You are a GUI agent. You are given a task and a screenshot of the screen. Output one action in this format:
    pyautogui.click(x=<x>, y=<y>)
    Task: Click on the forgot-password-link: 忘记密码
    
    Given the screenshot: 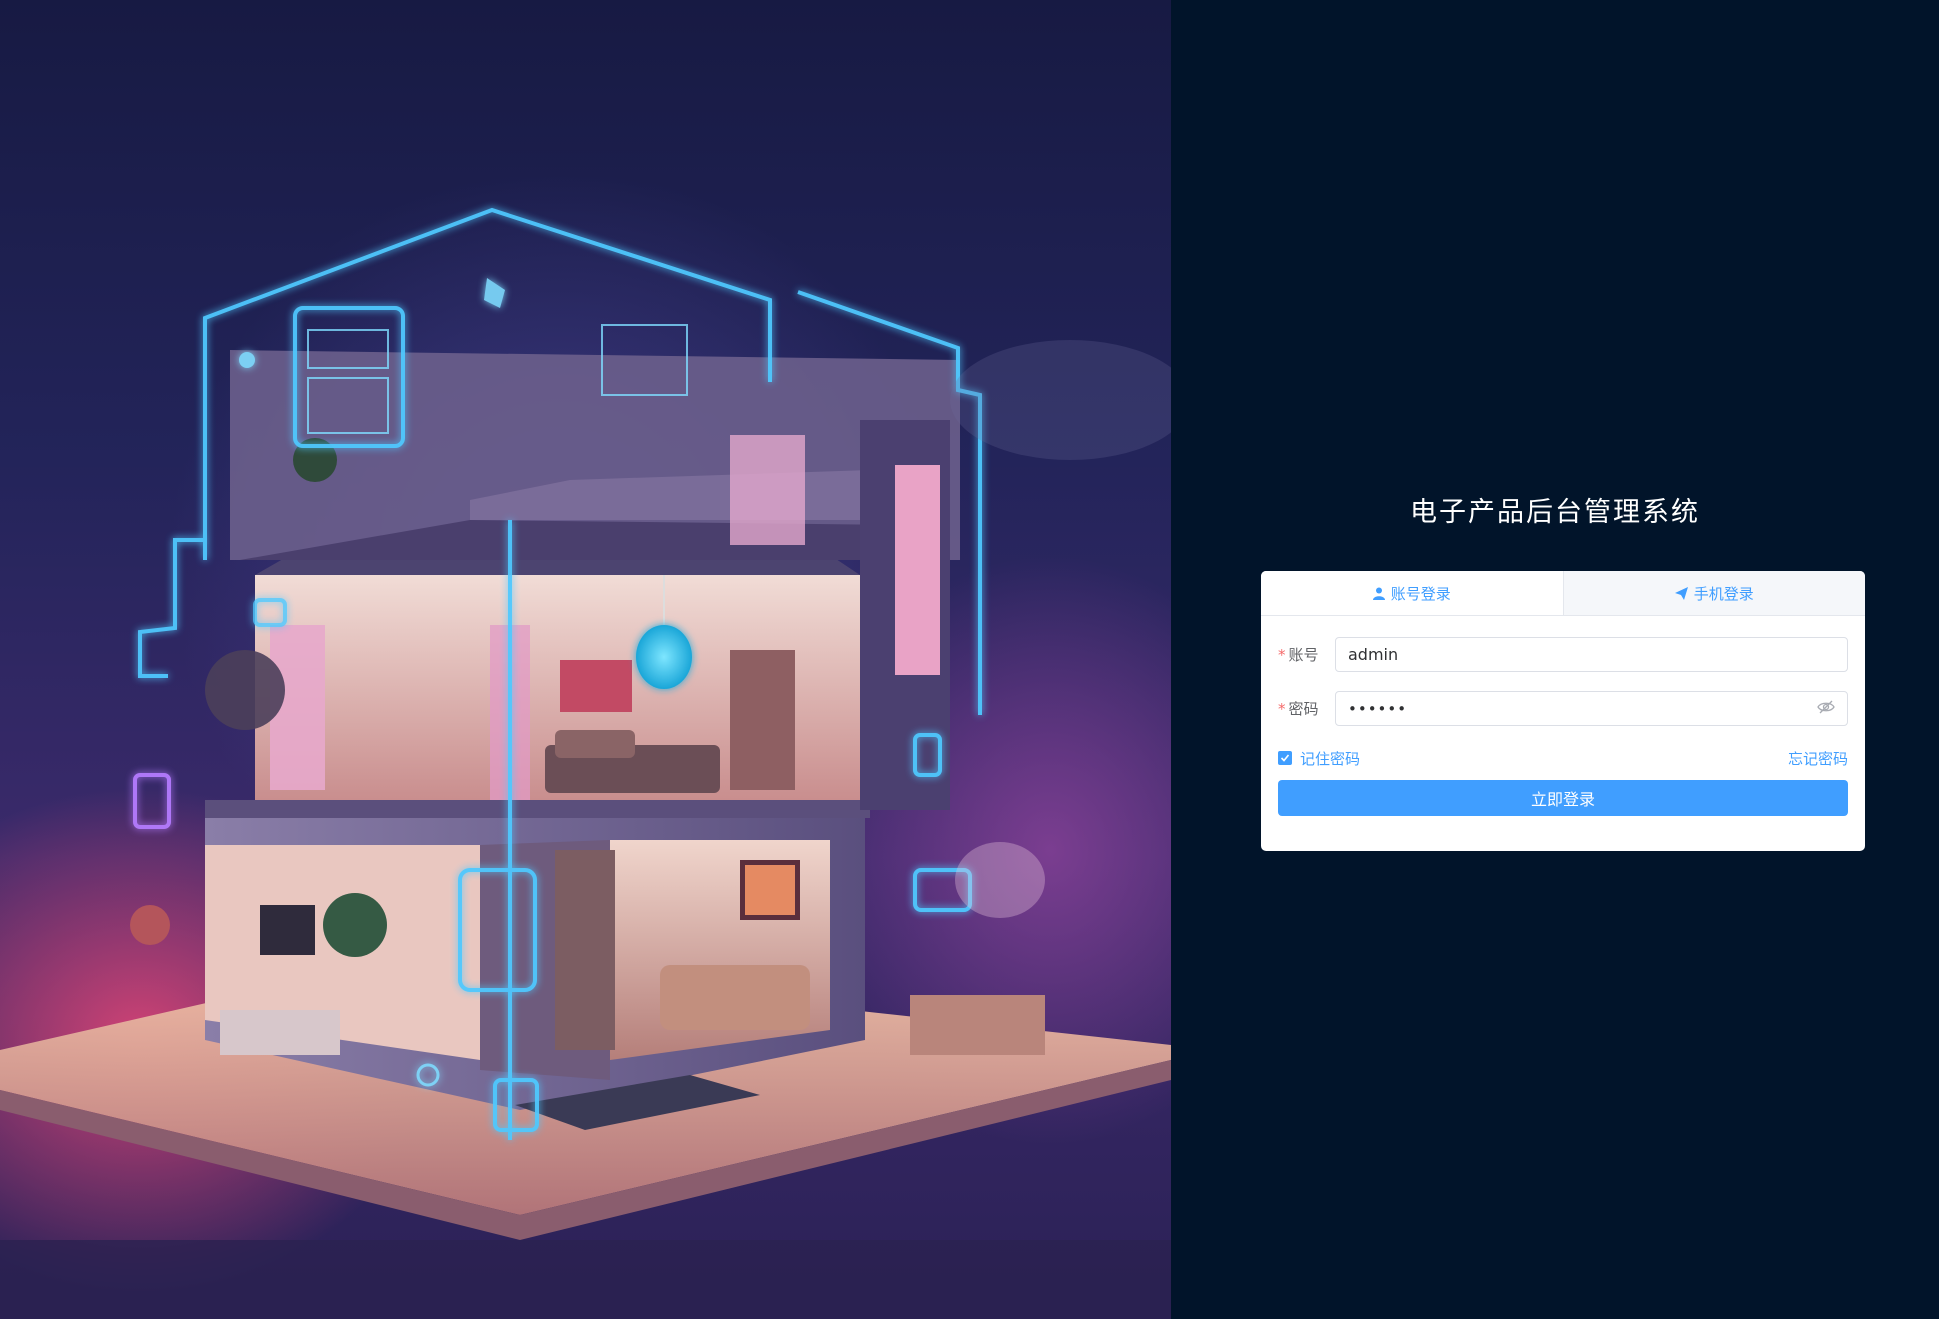 What is the action you would take?
    pyautogui.click(x=1818, y=758)
    